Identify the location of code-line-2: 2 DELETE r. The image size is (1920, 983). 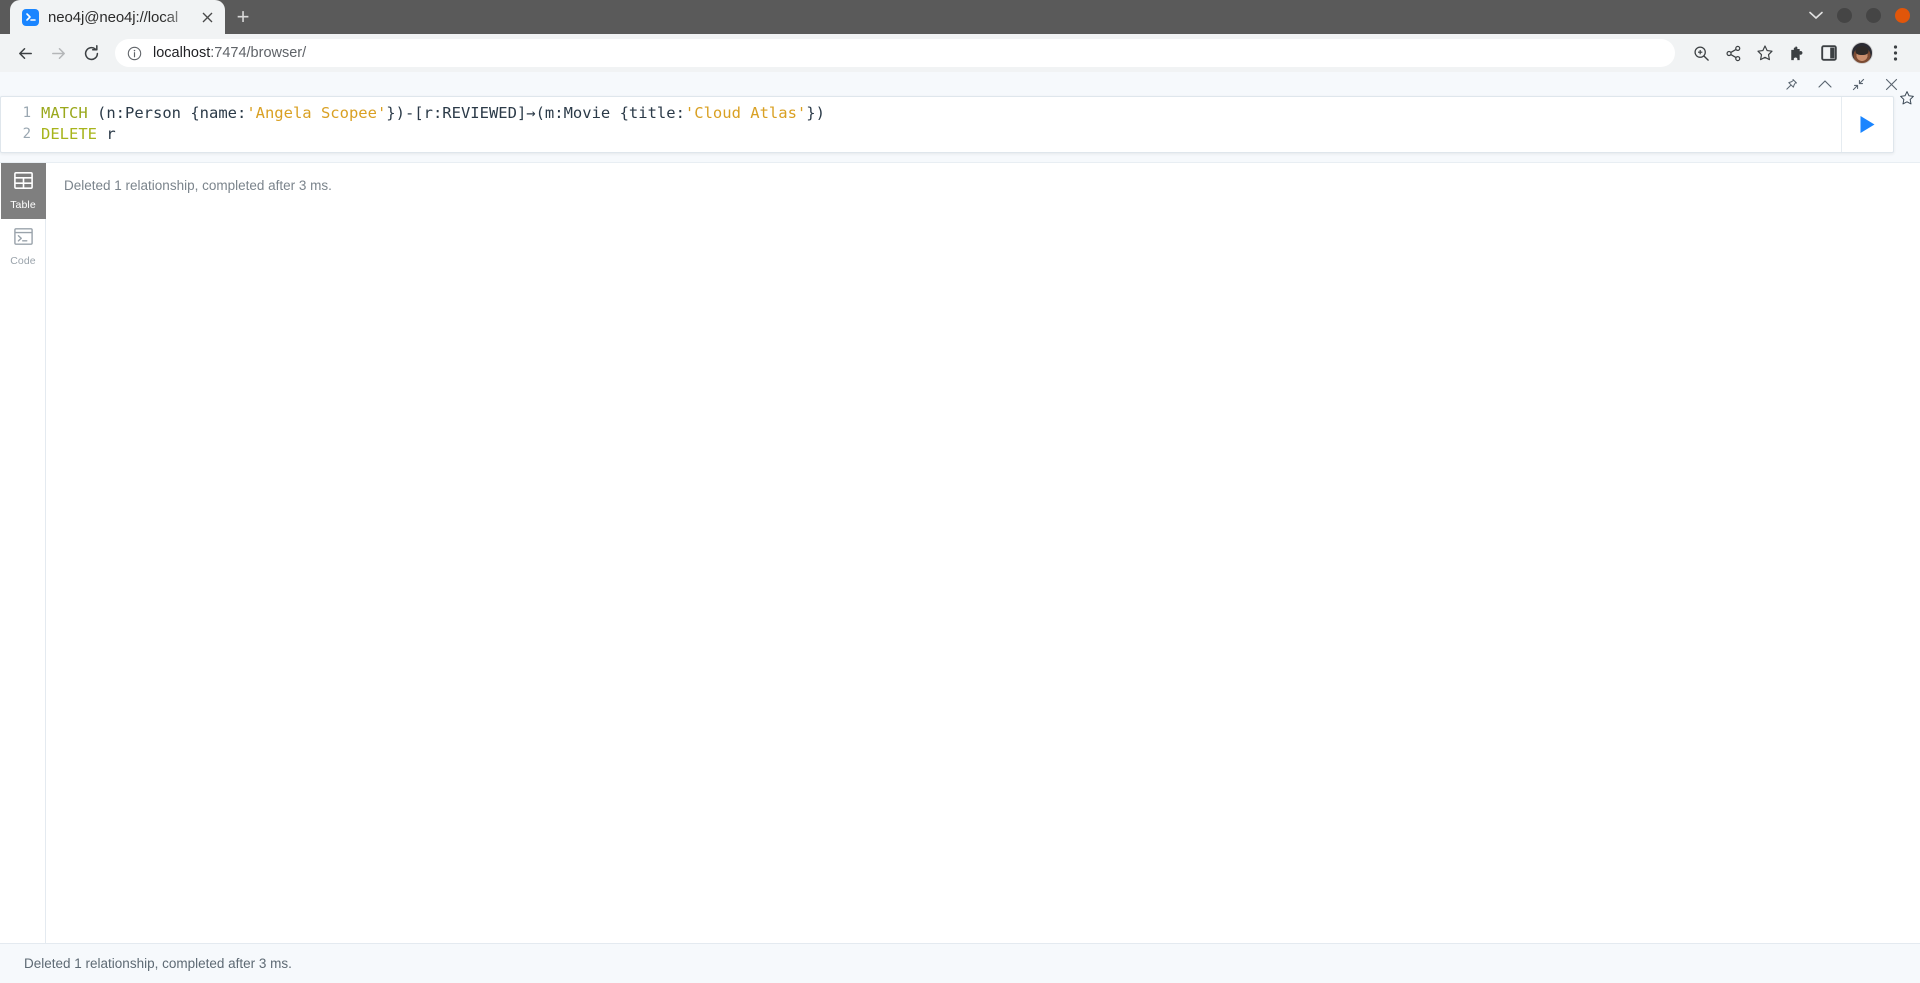
(921, 134).